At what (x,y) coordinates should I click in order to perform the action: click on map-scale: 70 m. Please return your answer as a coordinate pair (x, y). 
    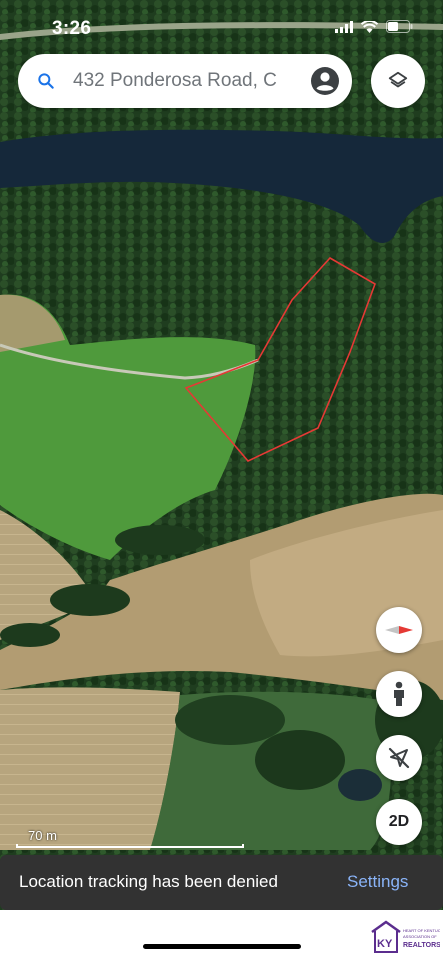
    Looking at the image, I should click on (131, 838).